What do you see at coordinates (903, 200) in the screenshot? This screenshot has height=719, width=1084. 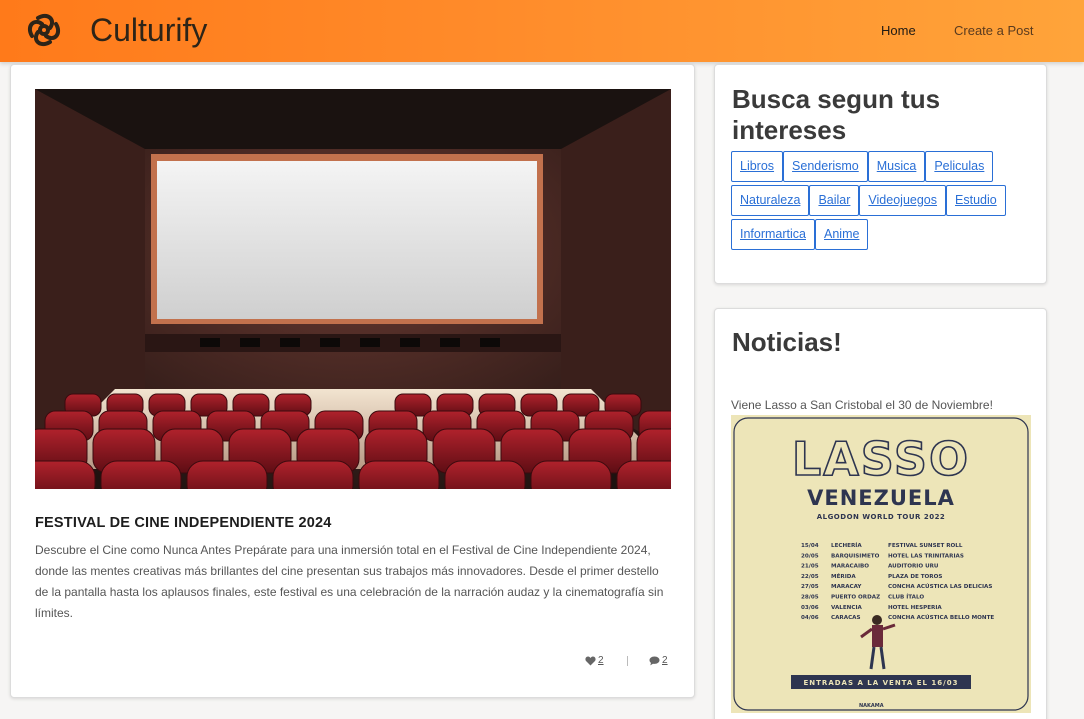 I see `interest-tag-videojuegos: Videojuegos` at bounding box center [903, 200].